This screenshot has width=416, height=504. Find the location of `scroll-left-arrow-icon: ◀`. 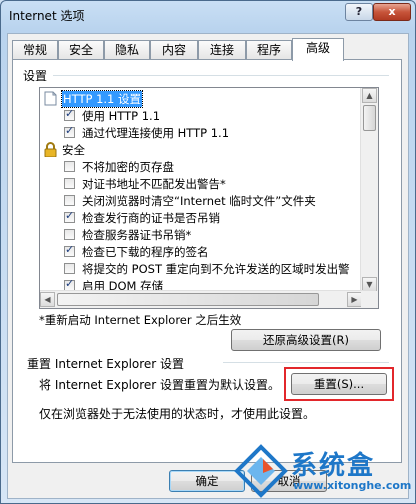

scroll-left-arrow-icon: ◀ is located at coordinates (47, 299).